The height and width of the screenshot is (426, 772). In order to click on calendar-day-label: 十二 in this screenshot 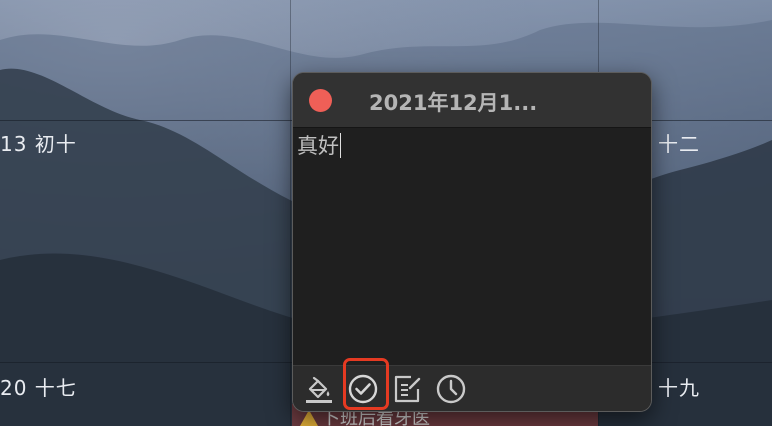, I will do `click(679, 142)`.